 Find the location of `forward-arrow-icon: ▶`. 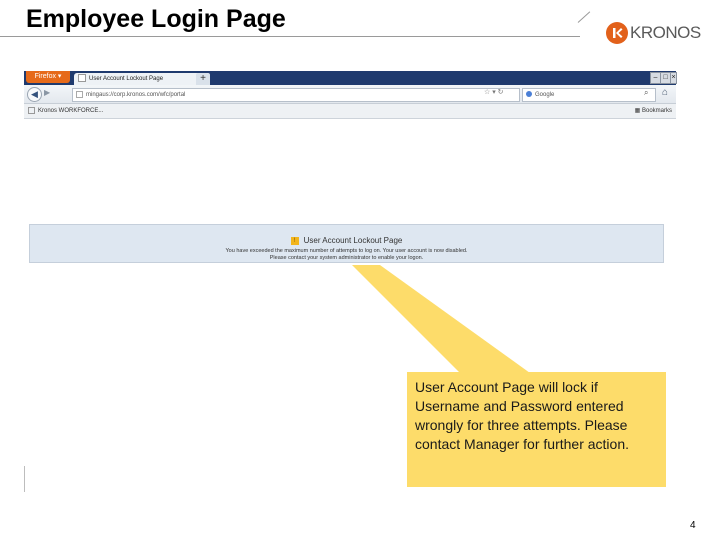

forward-arrow-icon: ▶ is located at coordinates (47, 92).